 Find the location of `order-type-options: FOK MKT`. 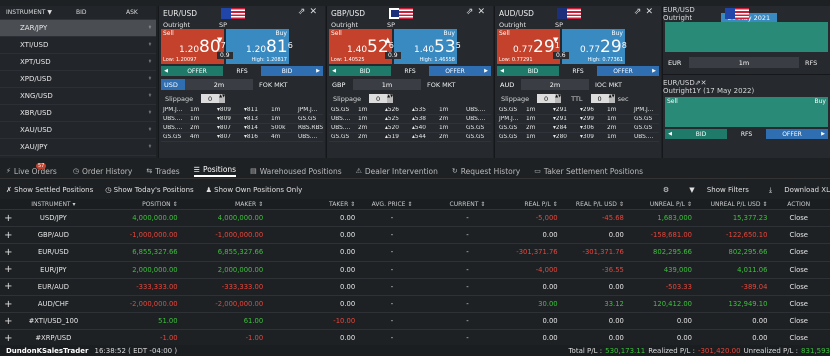

order-type-options: FOK MKT is located at coordinates (441, 85).